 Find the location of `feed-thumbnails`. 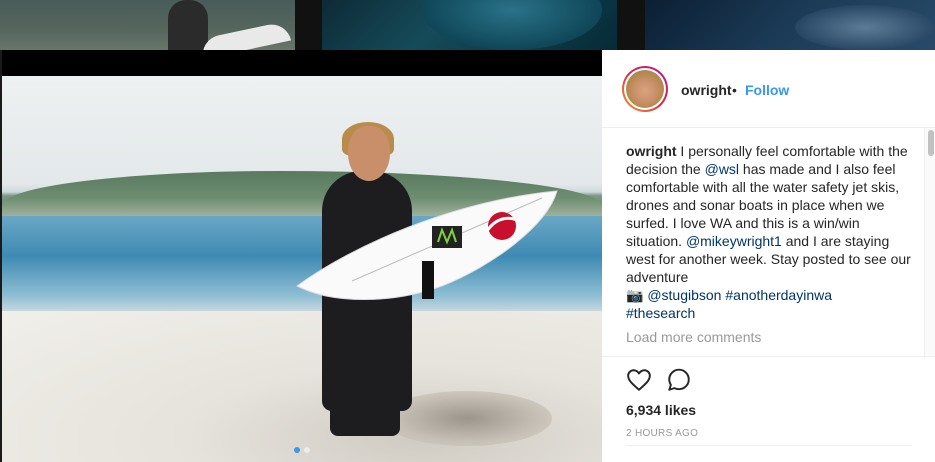

feed-thumbnails is located at coordinates (467, 30).